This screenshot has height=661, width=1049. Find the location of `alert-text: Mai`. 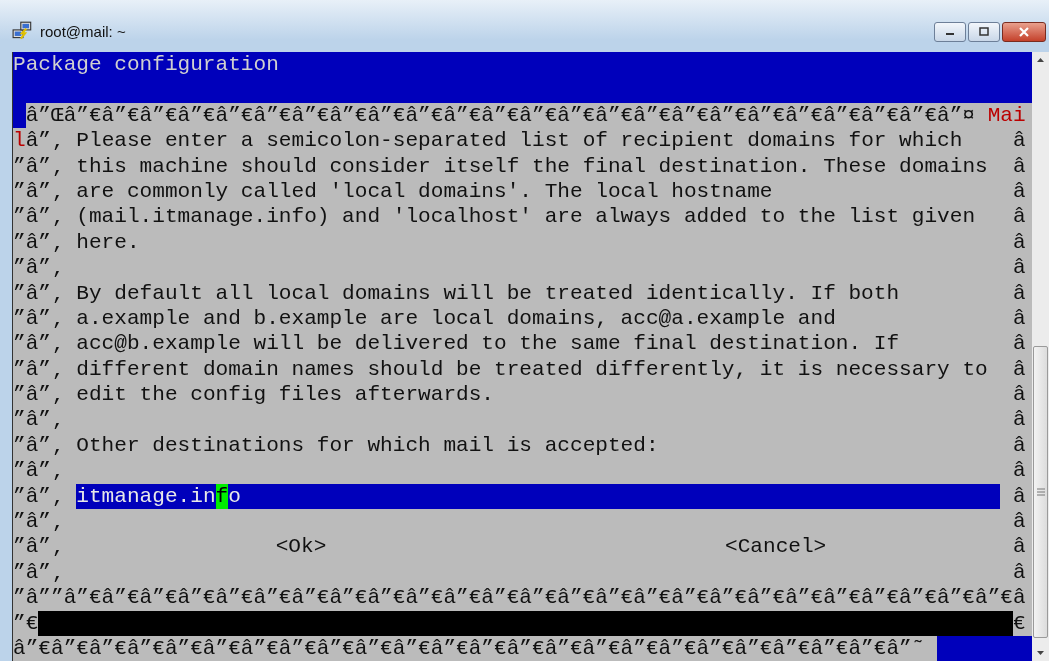

alert-text: Mai is located at coordinates (1006, 115).